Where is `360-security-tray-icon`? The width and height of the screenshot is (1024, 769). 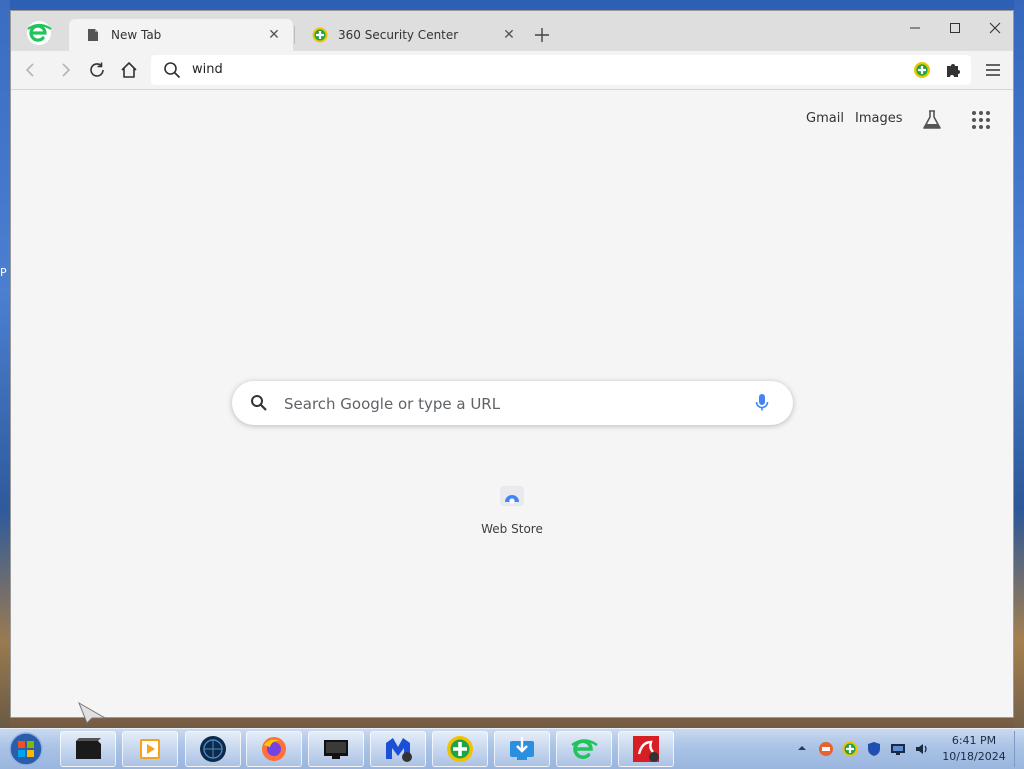
360-security-tray-icon is located at coordinates (850, 749).